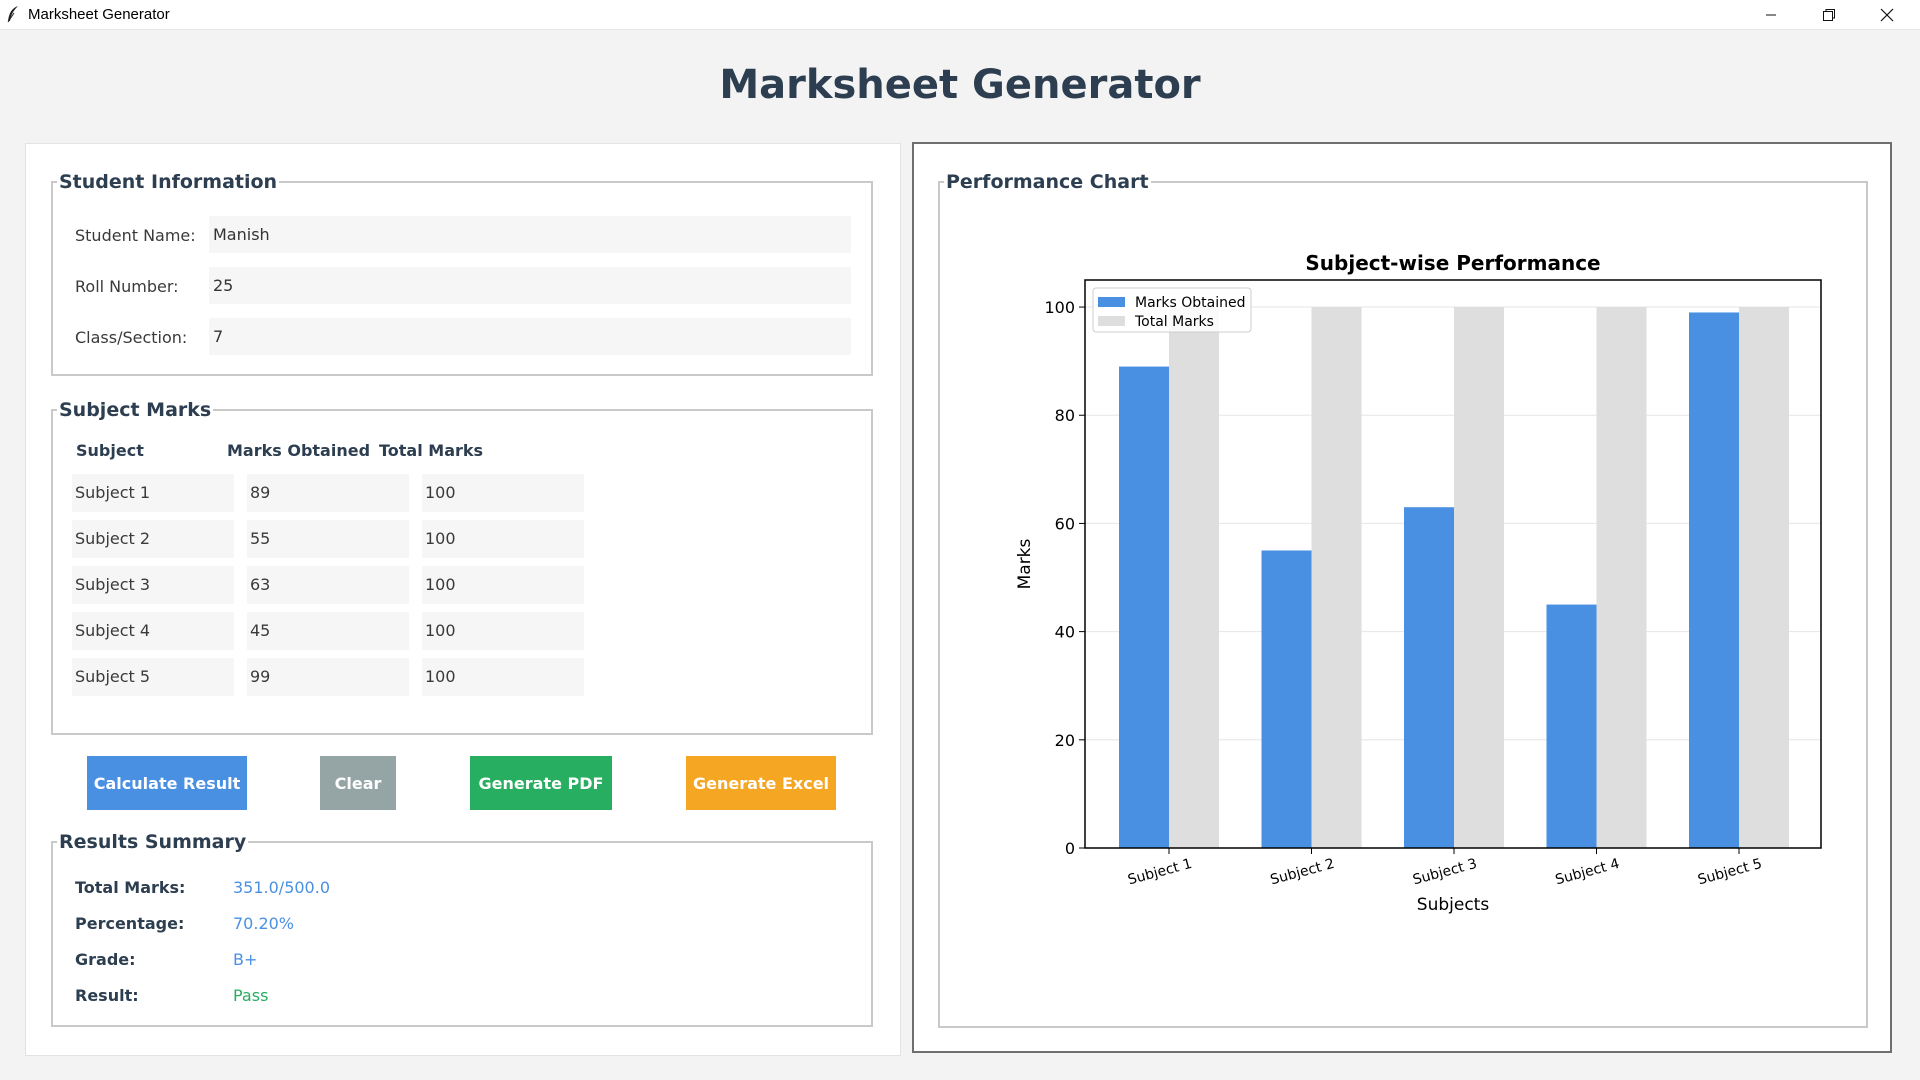 This screenshot has width=1920, height=1080. I want to click on minimize-button, so click(1771, 14).